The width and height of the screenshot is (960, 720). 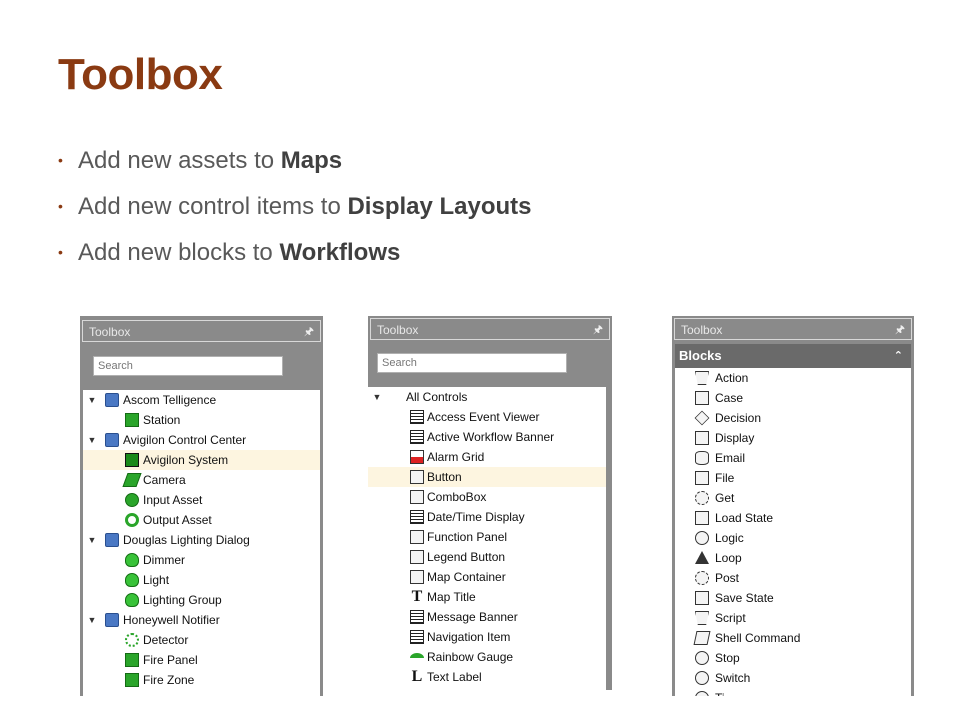 I want to click on tree-item: Navigation Item, so click(x=487, y=637).